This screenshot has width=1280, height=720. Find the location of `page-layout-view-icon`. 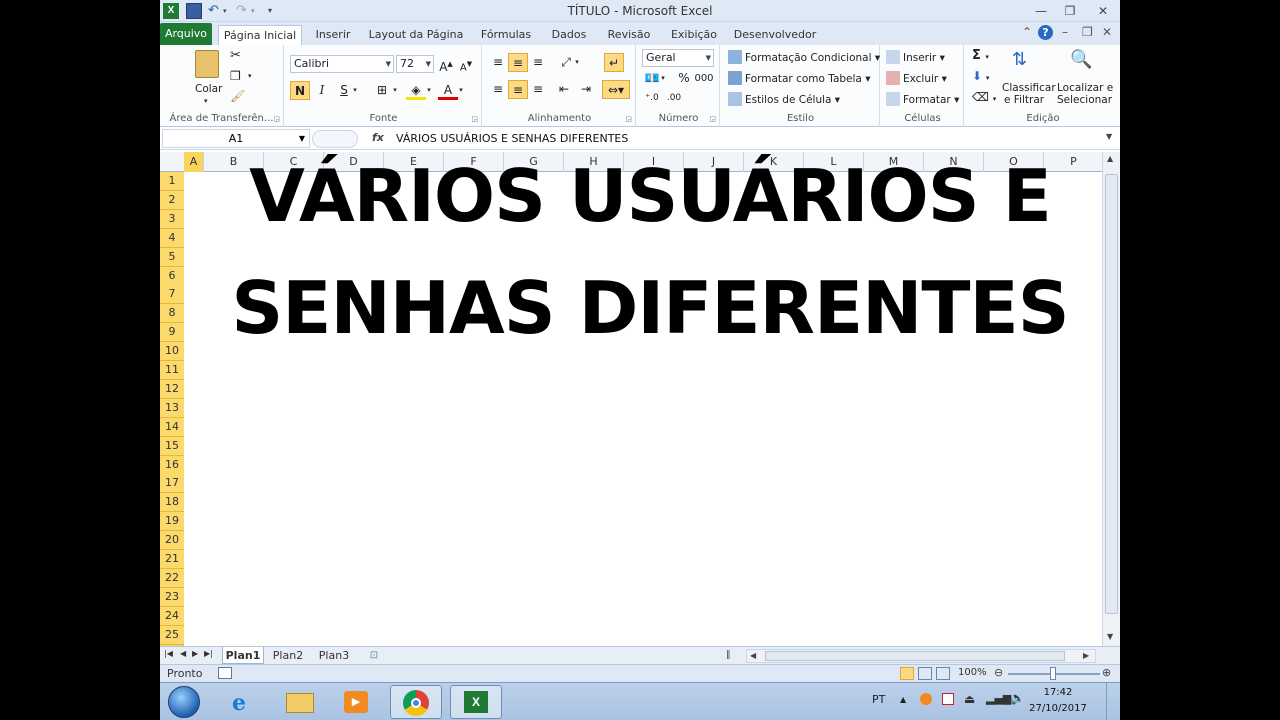

page-layout-view-icon is located at coordinates (925, 673).